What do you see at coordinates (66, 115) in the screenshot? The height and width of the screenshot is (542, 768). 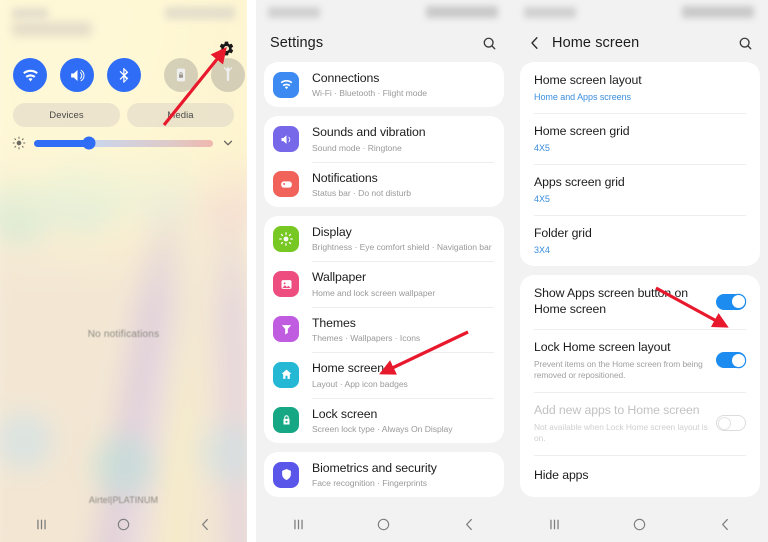 I see `devices-chip: Devices` at bounding box center [66, 115].